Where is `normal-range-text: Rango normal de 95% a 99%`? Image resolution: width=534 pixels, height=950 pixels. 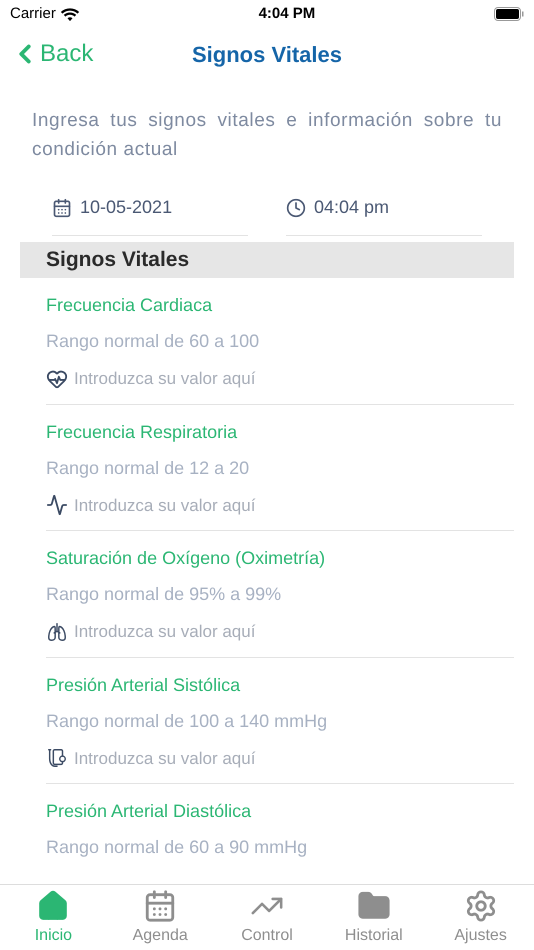 normal-range-text: Rango normal de 95% a 99% is located at coordinates (164, 594).